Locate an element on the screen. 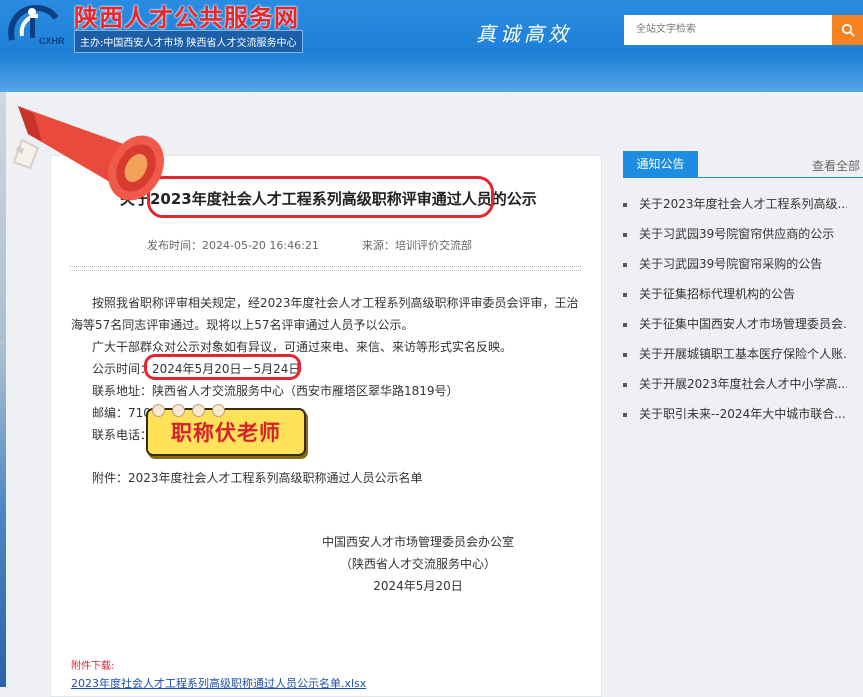 The width and height of the screenshot is (863, 697). see-all-link: 查看全部 is located at coordinates (836, 165).